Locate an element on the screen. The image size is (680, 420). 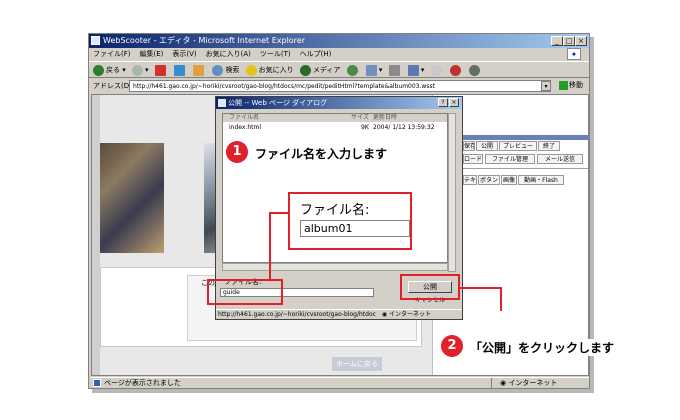
ie-window-icon is located at coordinates (95, 40).